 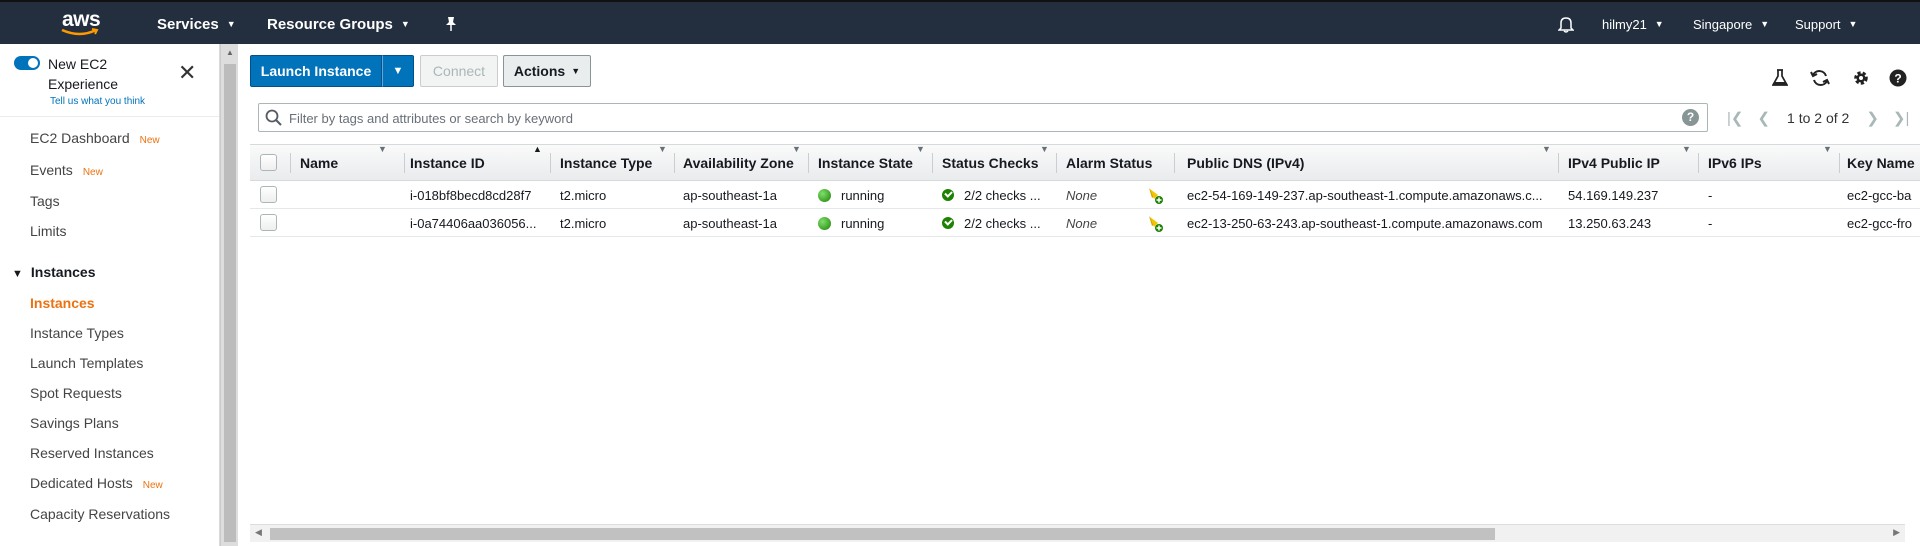 What do you see at coordinates (1614, 163) in the screenshot?
I see `column-header-ipv4: IPv4 Public IP` at bounding box center [1614, 163].